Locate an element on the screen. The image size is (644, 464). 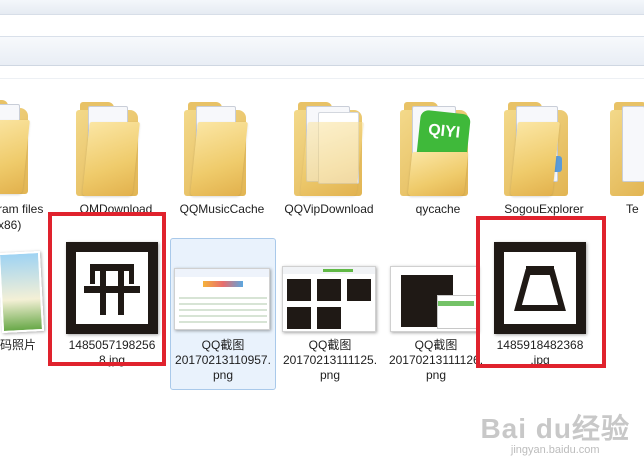
red-highlight-frame-right is located at coordinates (541, 292).